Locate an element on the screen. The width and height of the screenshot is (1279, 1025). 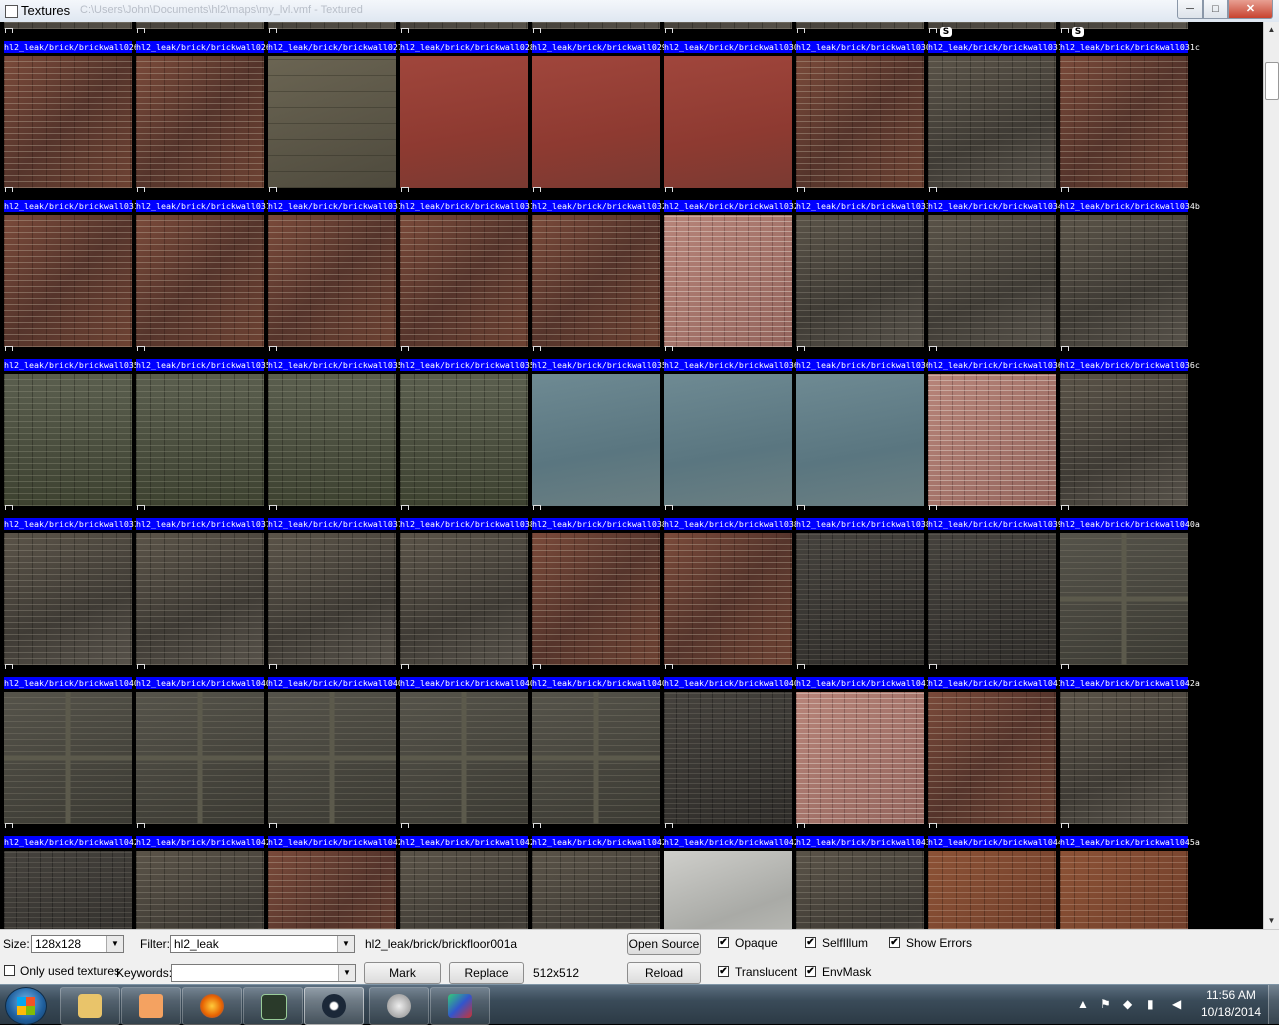
close-button: ✕ is located at coordinates (1250, 9).